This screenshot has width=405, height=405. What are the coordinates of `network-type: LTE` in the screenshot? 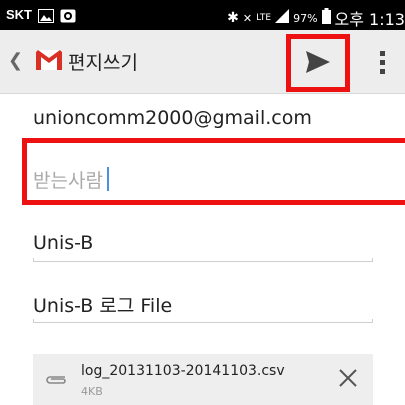 It's located at (264, 18).